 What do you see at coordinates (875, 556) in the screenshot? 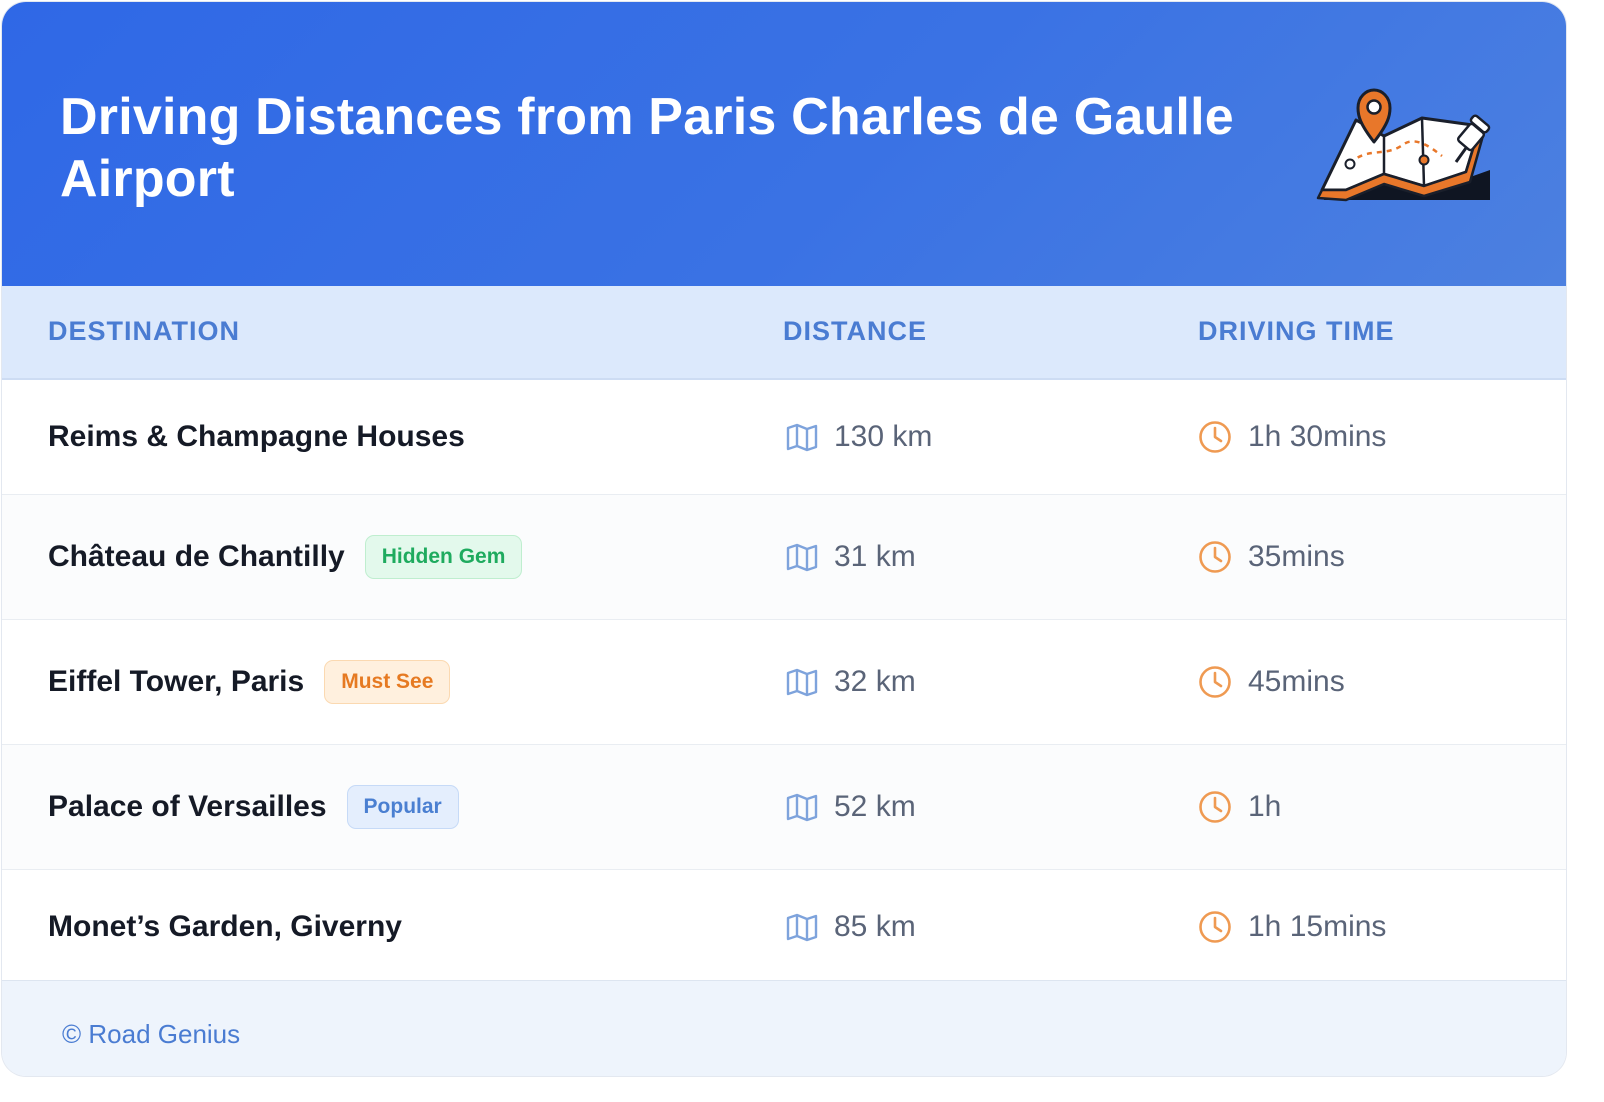
I see `distance-value: 31 km` at bounding box center [875, 556].